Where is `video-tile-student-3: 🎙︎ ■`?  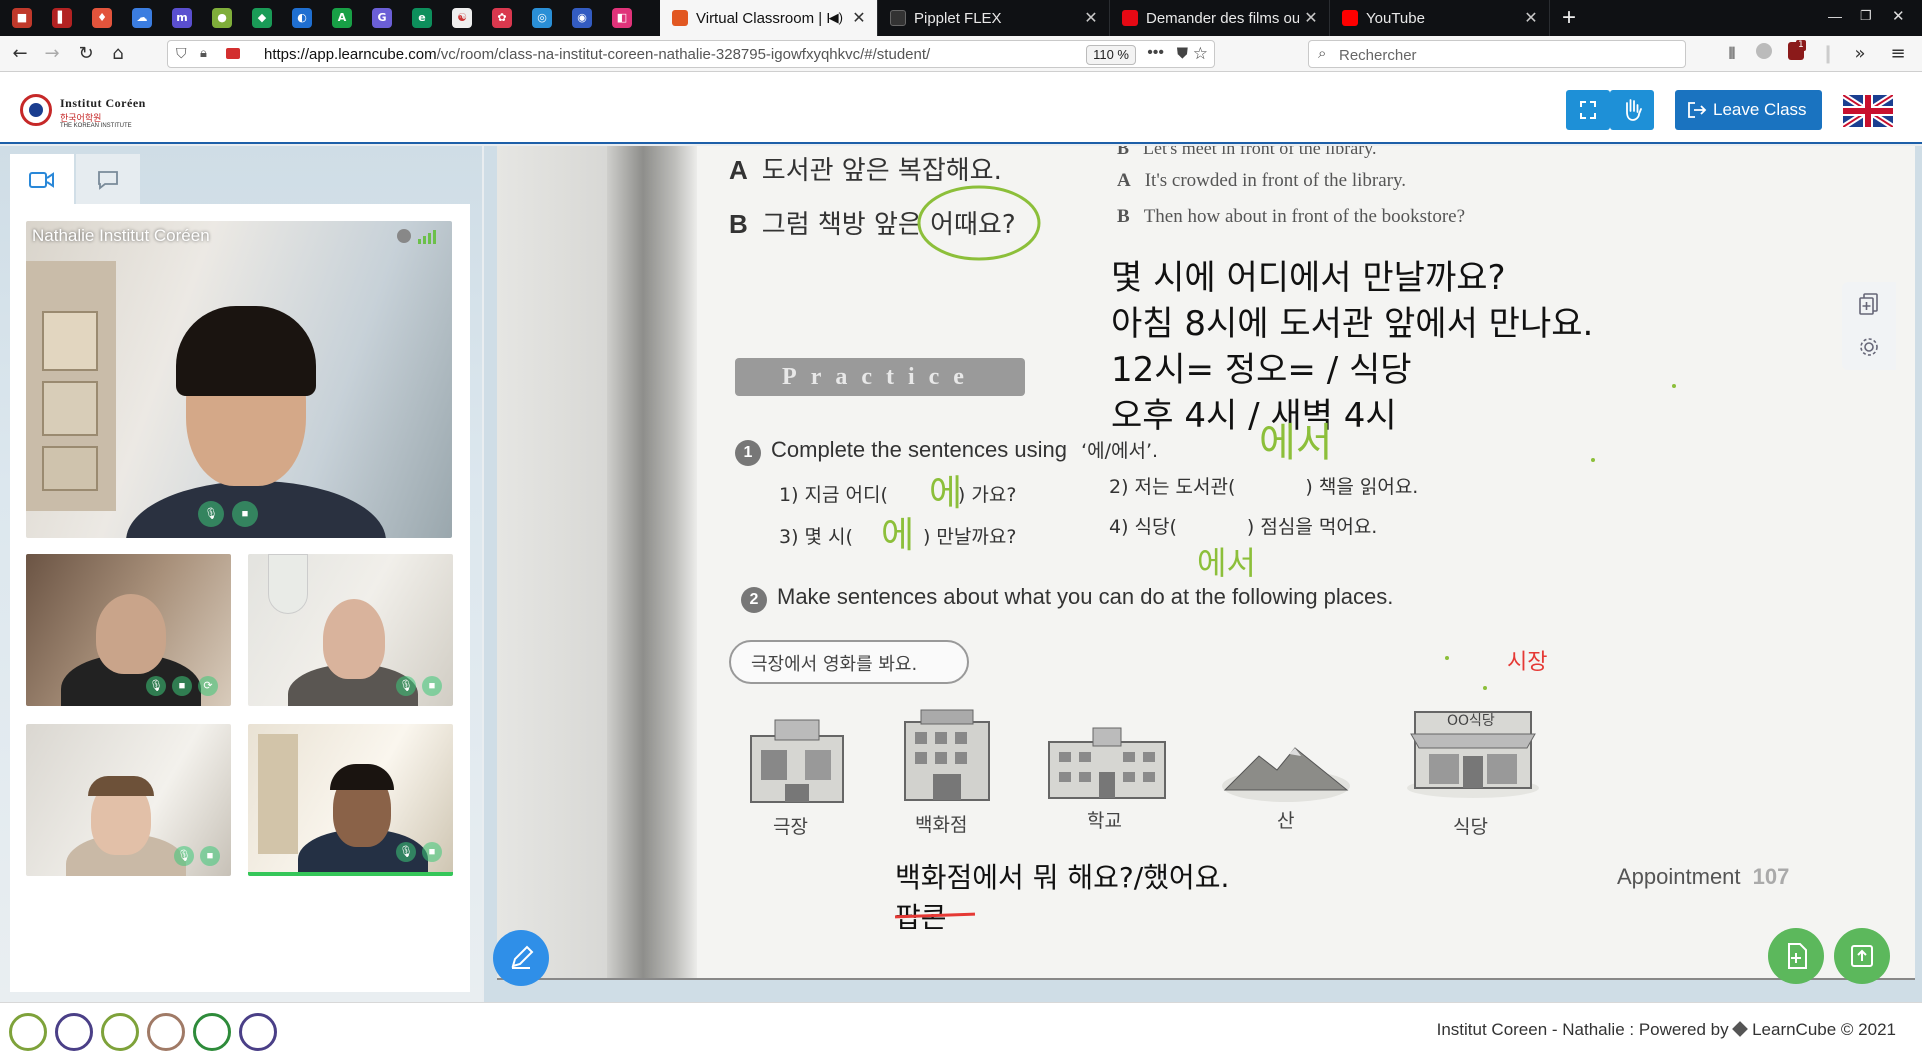 video-tile-student-3: 🎙︎ ■ is located at coordinates (128, 800).